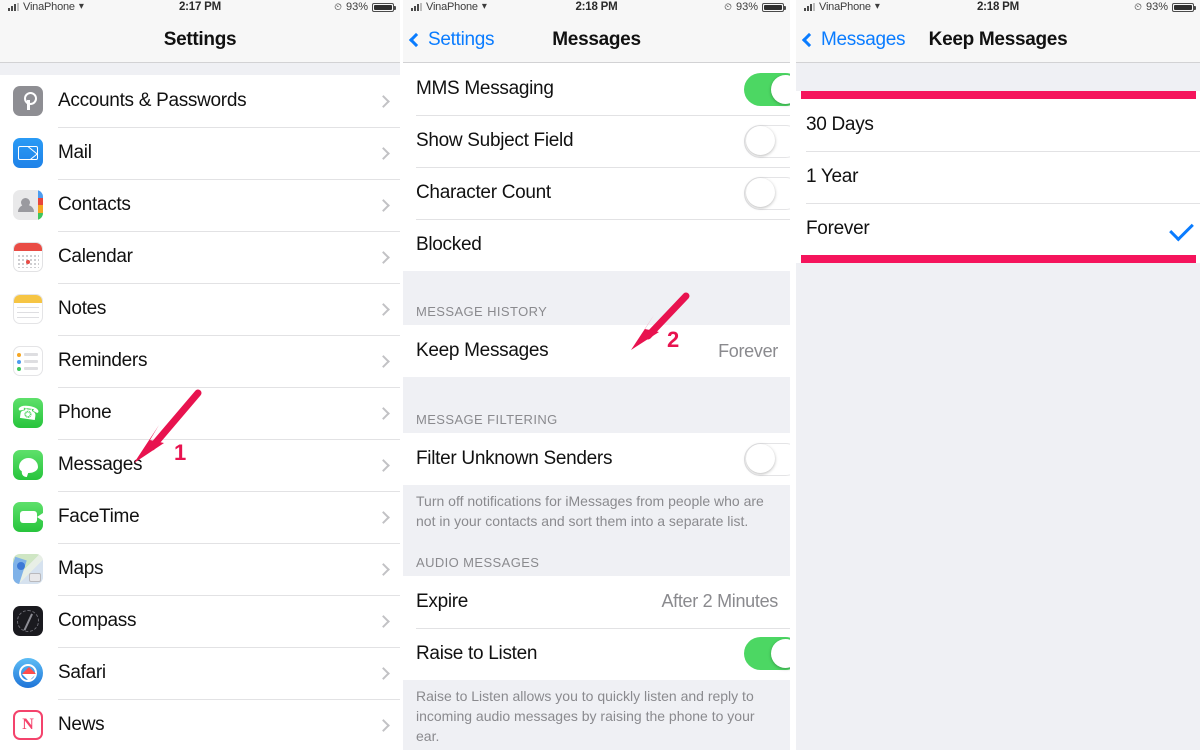 Image resolution: width=1200 pixels, height=750 pixels. I want to click on checkmark-icon, so click(1181, 229).